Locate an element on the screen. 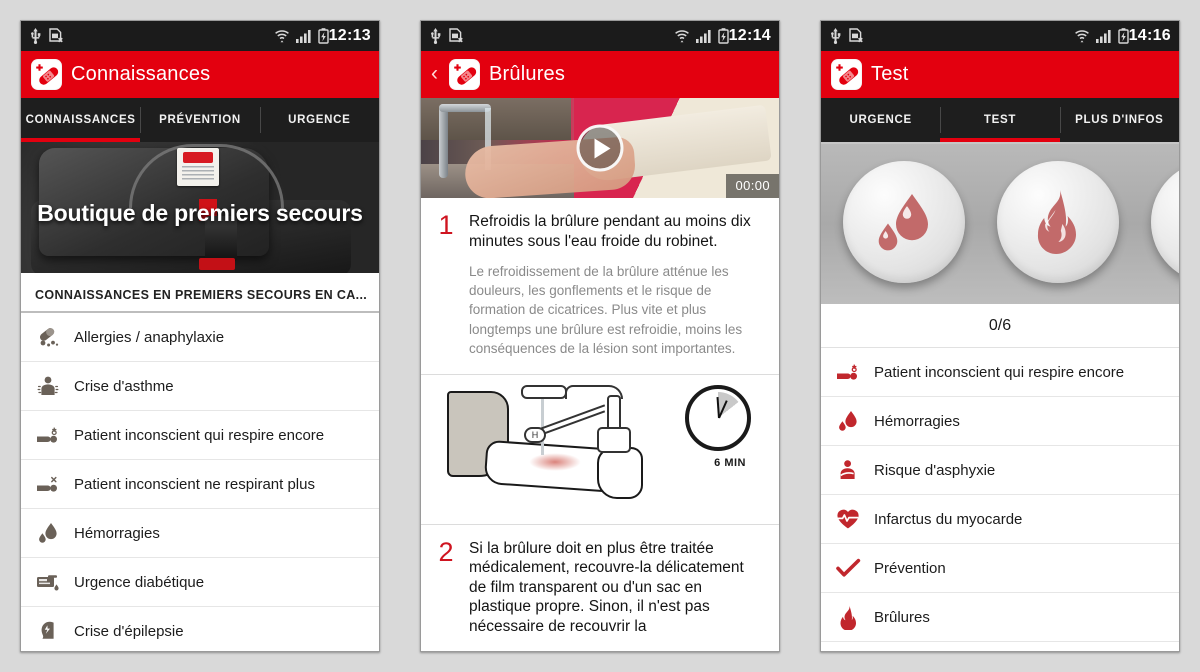 The height and width of the screenshot is (672, 1200). pills-allergy-icon is located at coordinates (48, 337).